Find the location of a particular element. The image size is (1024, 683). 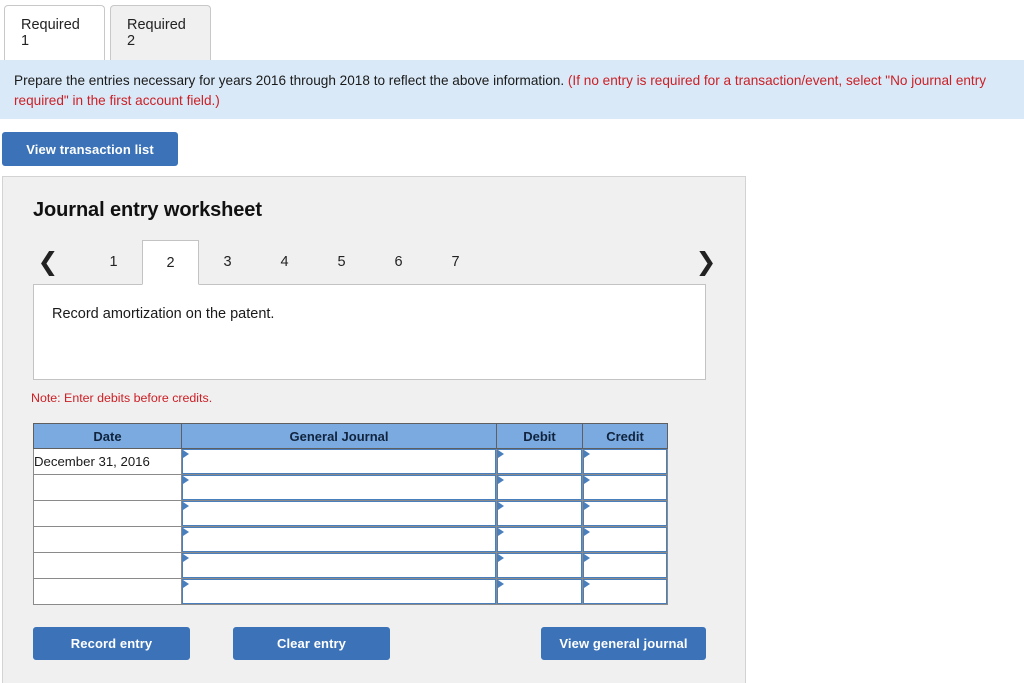

entry-tab-5: 5 is located at coordinates (341, 261).